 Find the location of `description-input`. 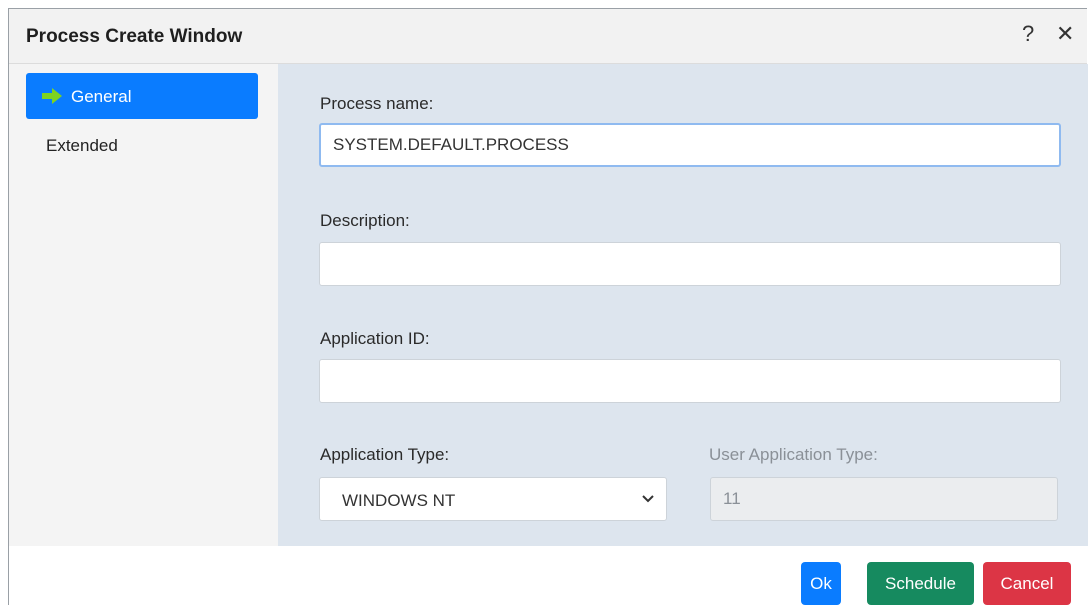

description-input is located at coordinates (690, 264).